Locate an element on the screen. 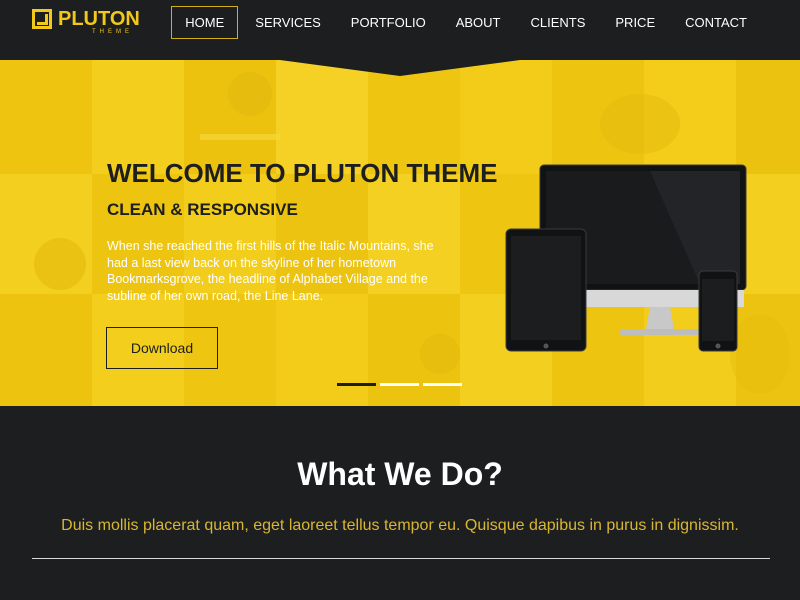 The image size is (800, 600). logo-tagline: THEME is located at coordinates (112, 32).